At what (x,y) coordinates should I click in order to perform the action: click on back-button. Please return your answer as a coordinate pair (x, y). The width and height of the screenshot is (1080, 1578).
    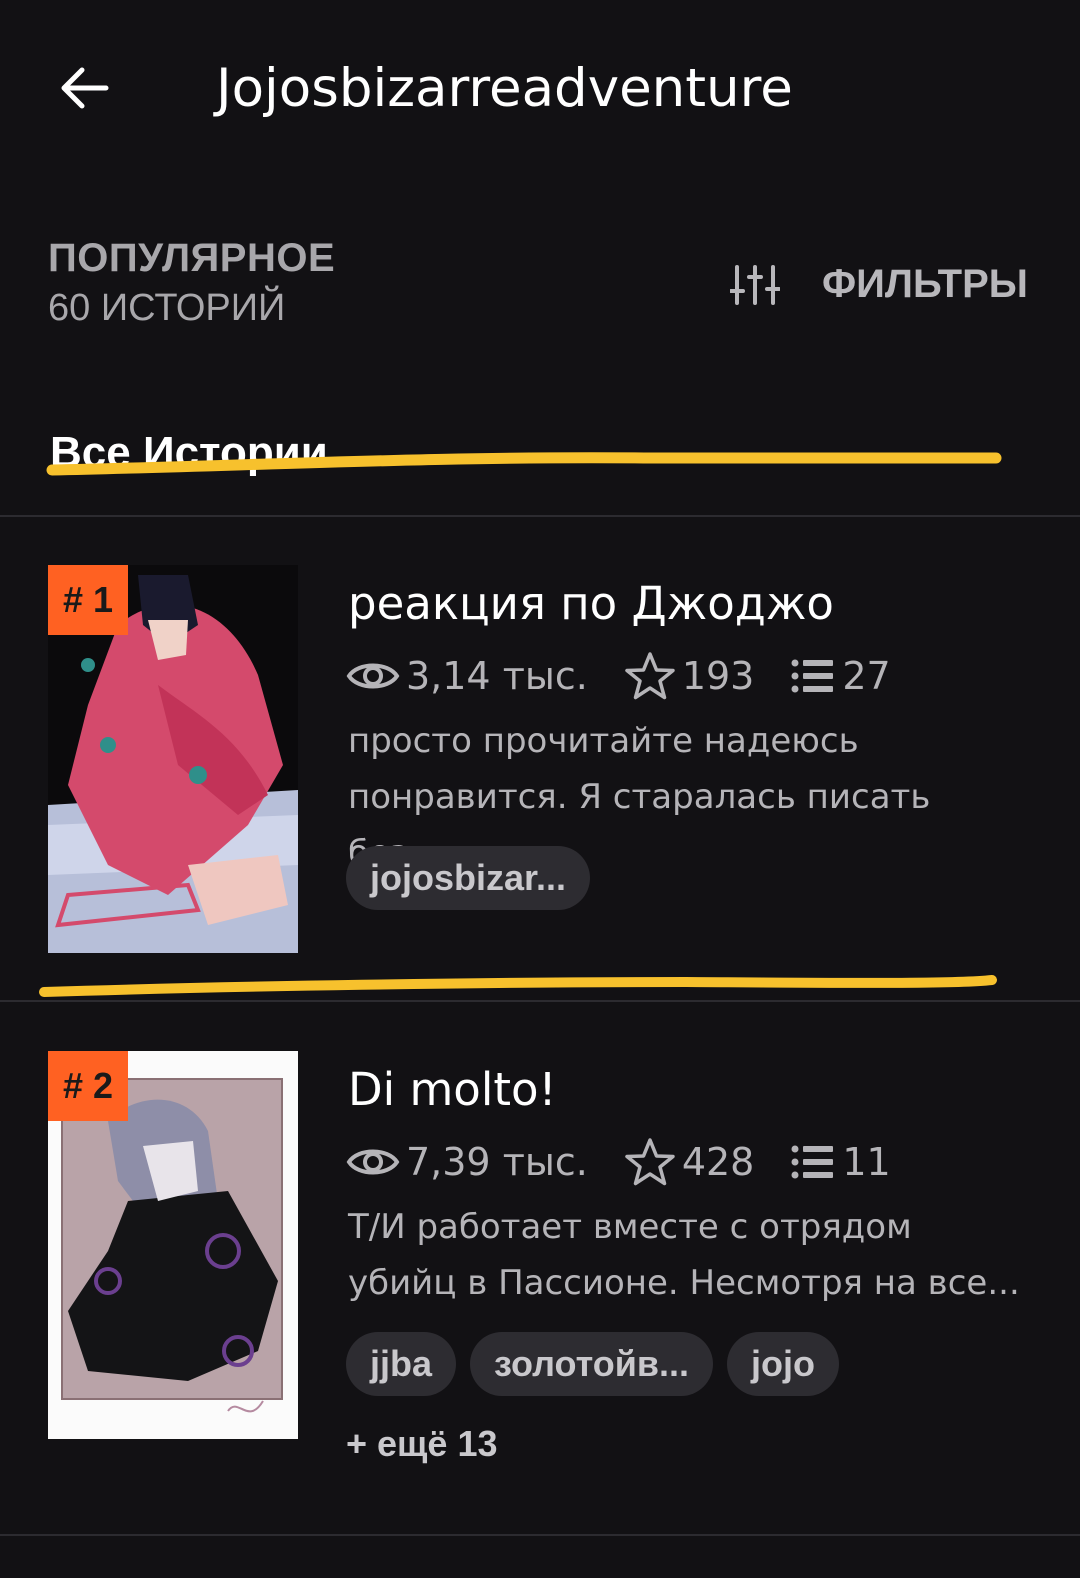
    Looking at the image, I should click on (84, 88).